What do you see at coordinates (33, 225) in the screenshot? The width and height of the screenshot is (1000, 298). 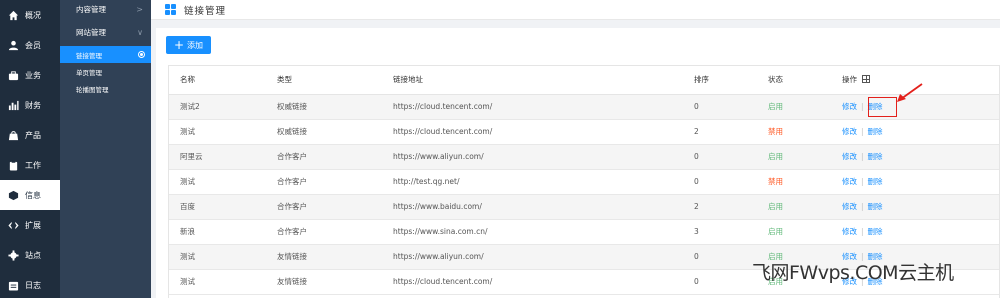 I see `nav-item-label: 扩展` at bounding box center [33, 225].